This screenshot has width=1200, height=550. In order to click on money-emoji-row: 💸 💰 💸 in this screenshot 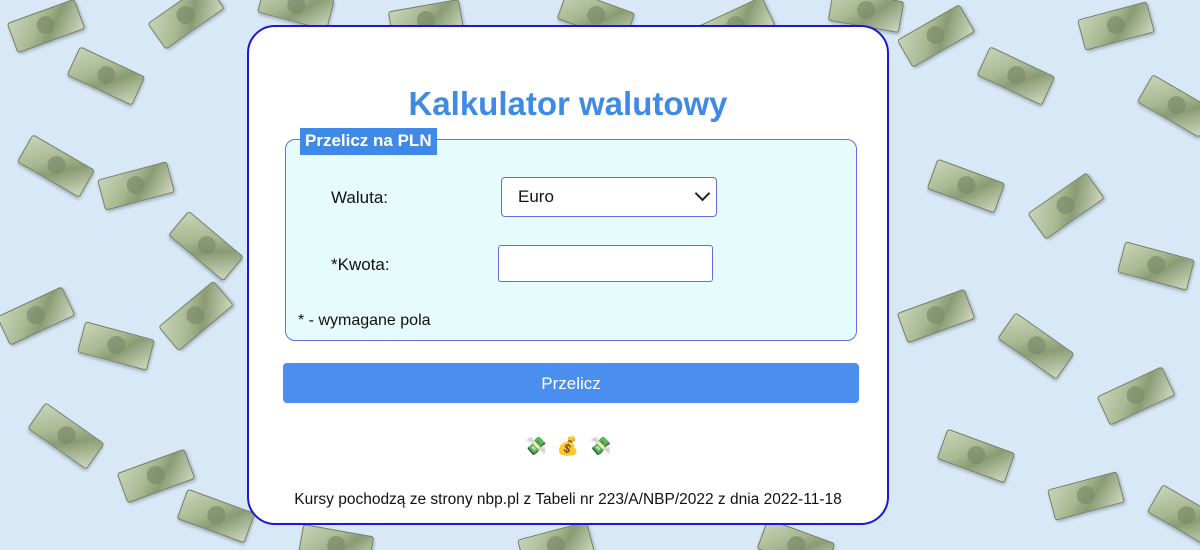, I will do `click(568, 446)`.